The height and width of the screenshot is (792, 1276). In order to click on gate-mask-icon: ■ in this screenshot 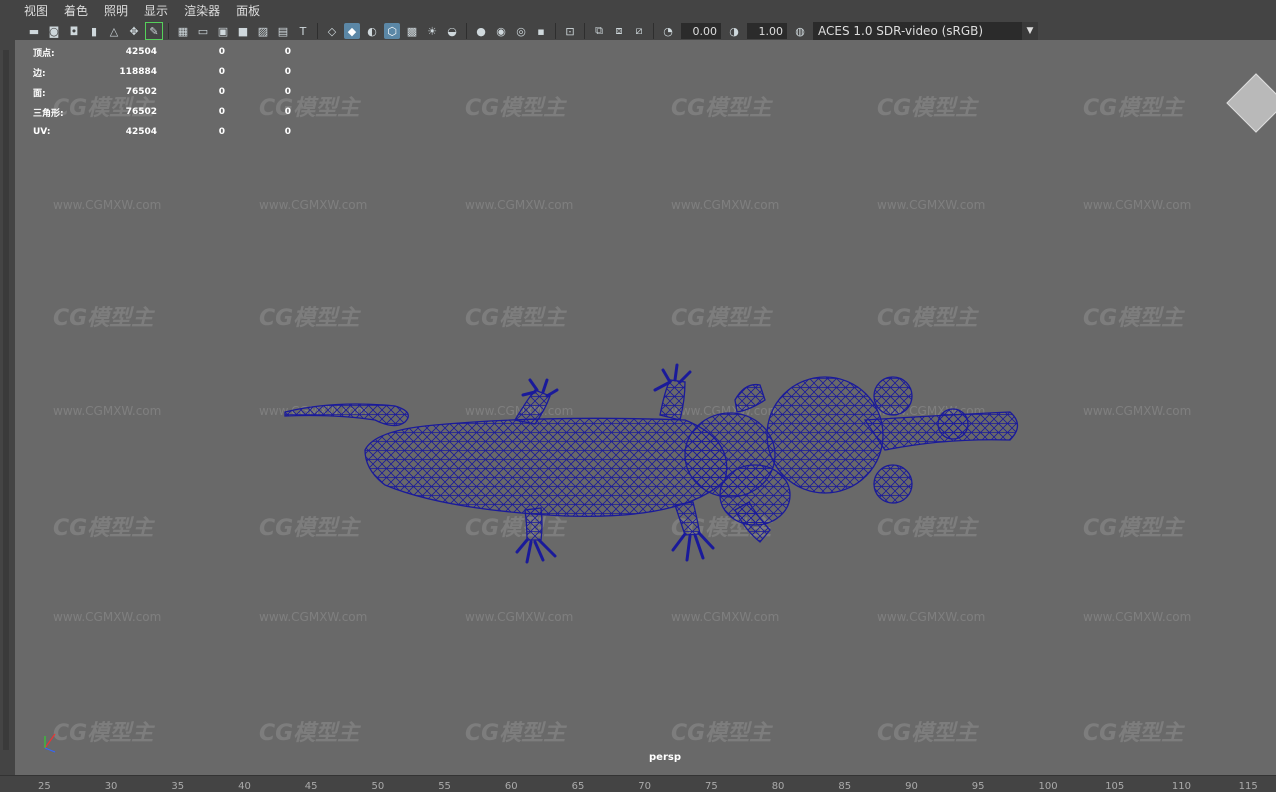, I will do `click(243, 31)`.